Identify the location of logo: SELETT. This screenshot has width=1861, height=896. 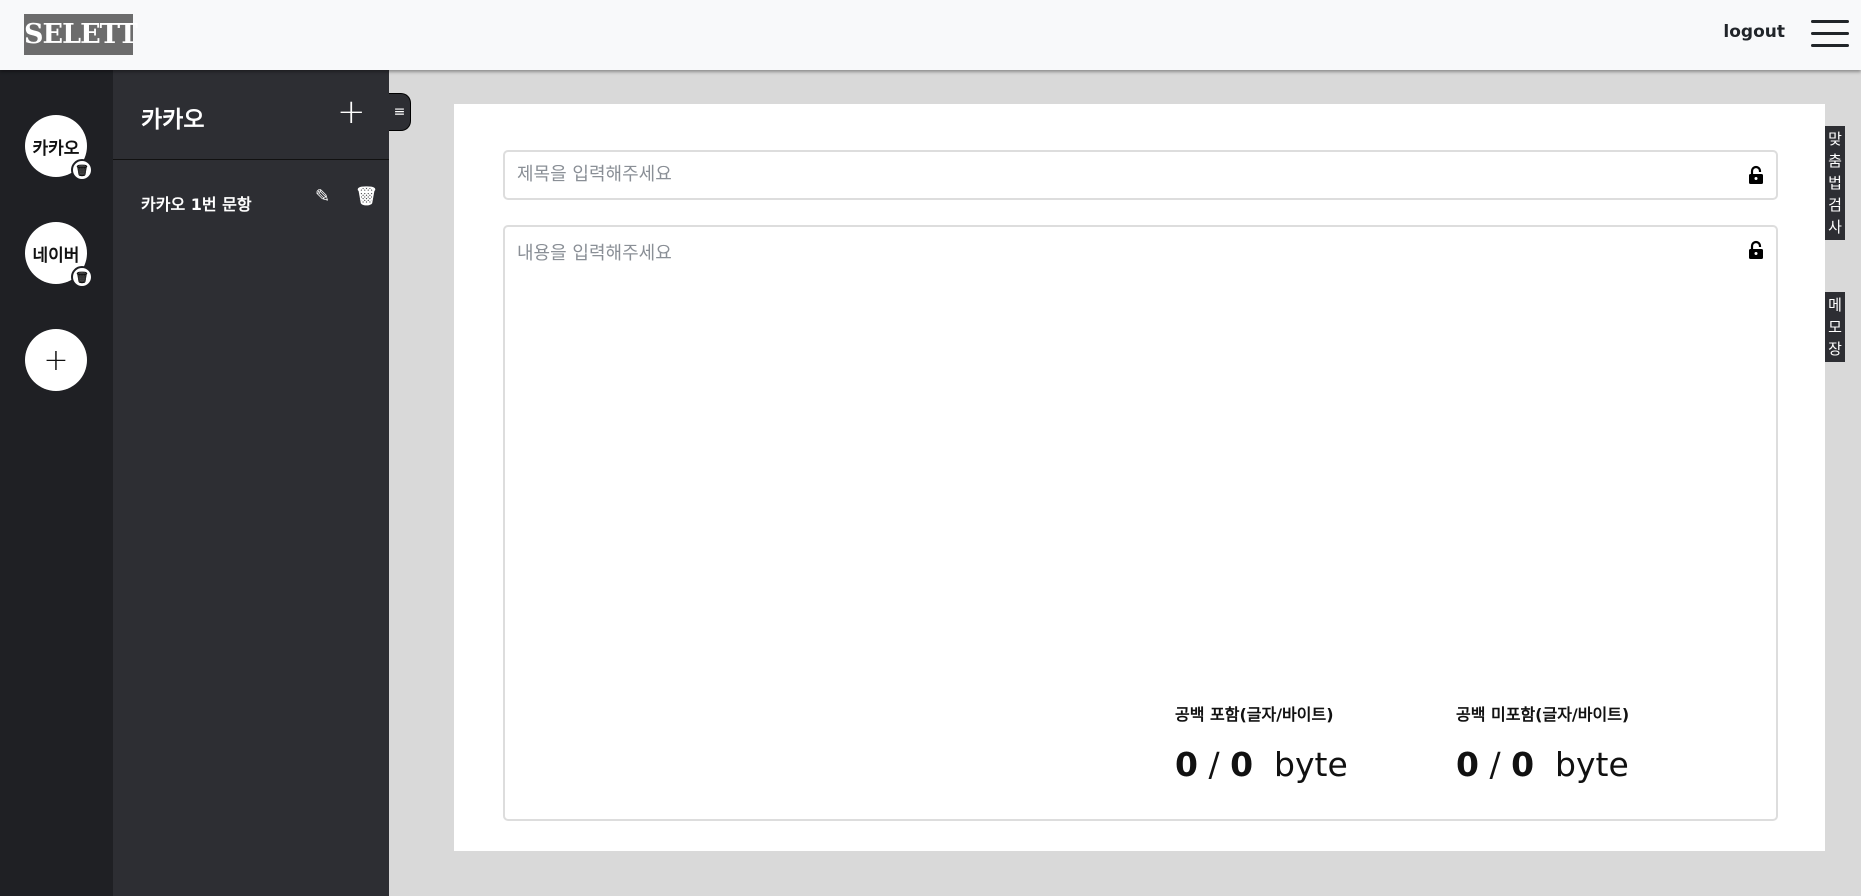
(81, 34).